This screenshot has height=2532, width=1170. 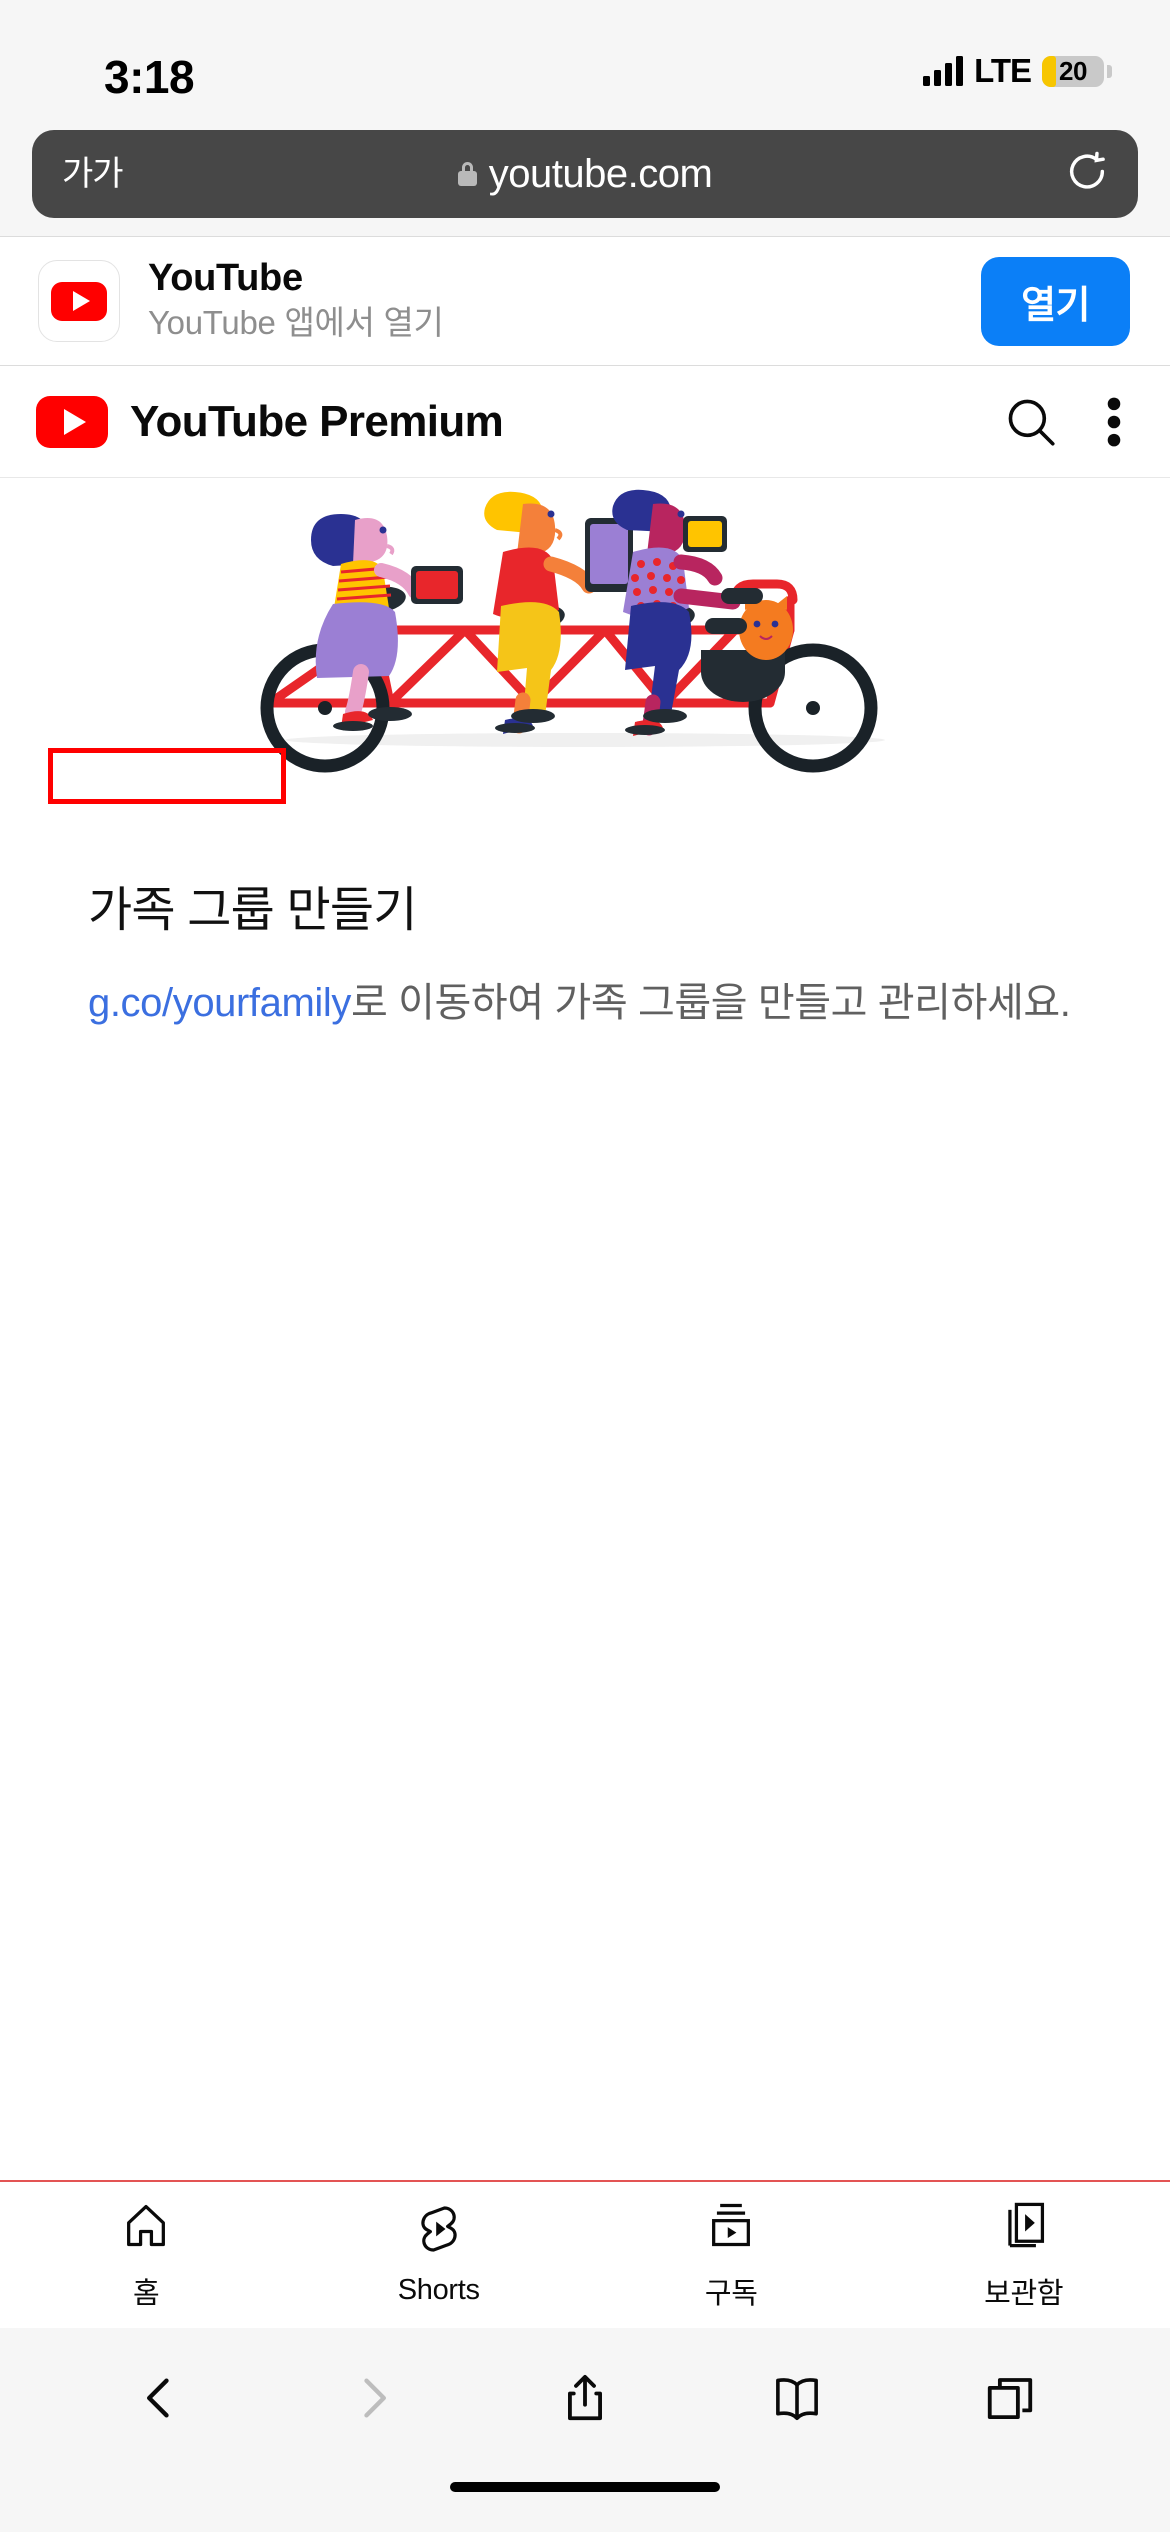 What do you see at coordinates (219, 1003) in the screenshot?
I see `family-link: g.co/yourfamily` at bounding box center [219, 1003].